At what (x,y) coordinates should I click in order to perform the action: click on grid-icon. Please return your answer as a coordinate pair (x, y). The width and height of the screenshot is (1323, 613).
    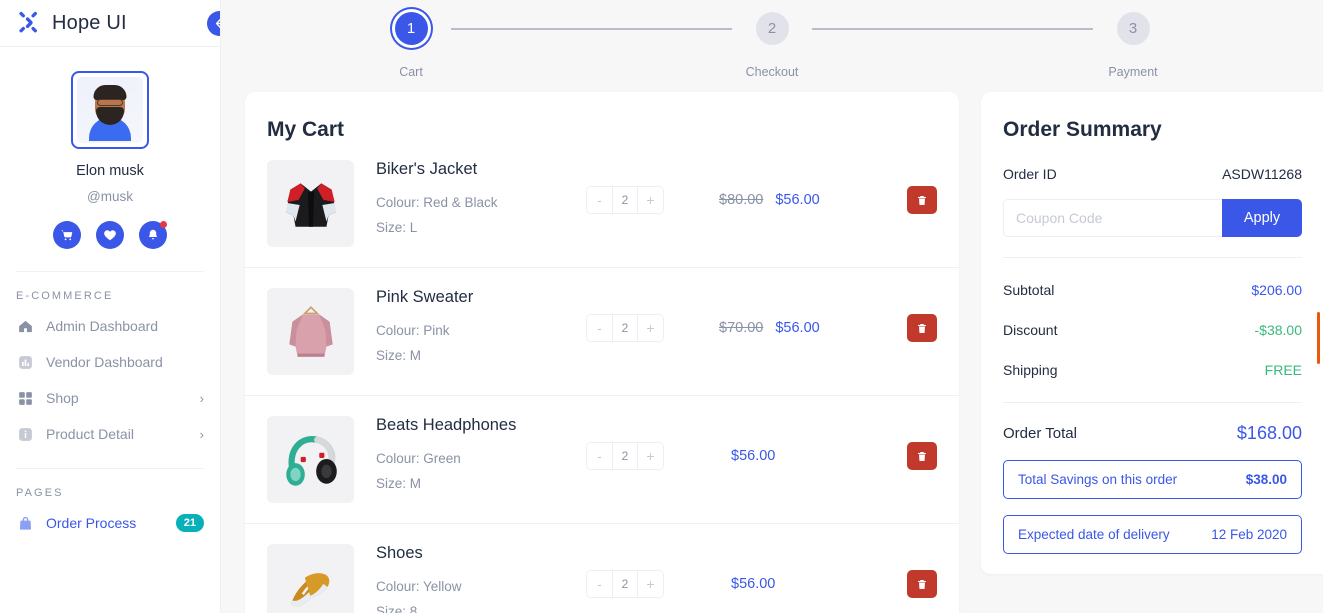
    Looking at the image, I should click on (25, 398).